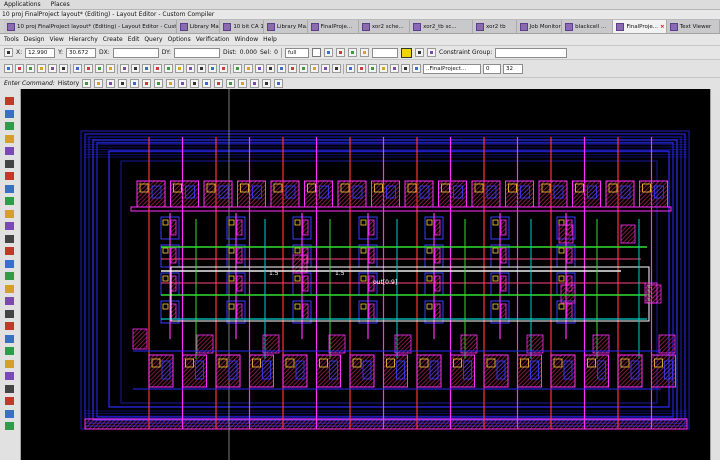  What do you see at coordinates (9, 388) in the screenshot?
I see `info-tool-icon` at bounding box center [9, 388].